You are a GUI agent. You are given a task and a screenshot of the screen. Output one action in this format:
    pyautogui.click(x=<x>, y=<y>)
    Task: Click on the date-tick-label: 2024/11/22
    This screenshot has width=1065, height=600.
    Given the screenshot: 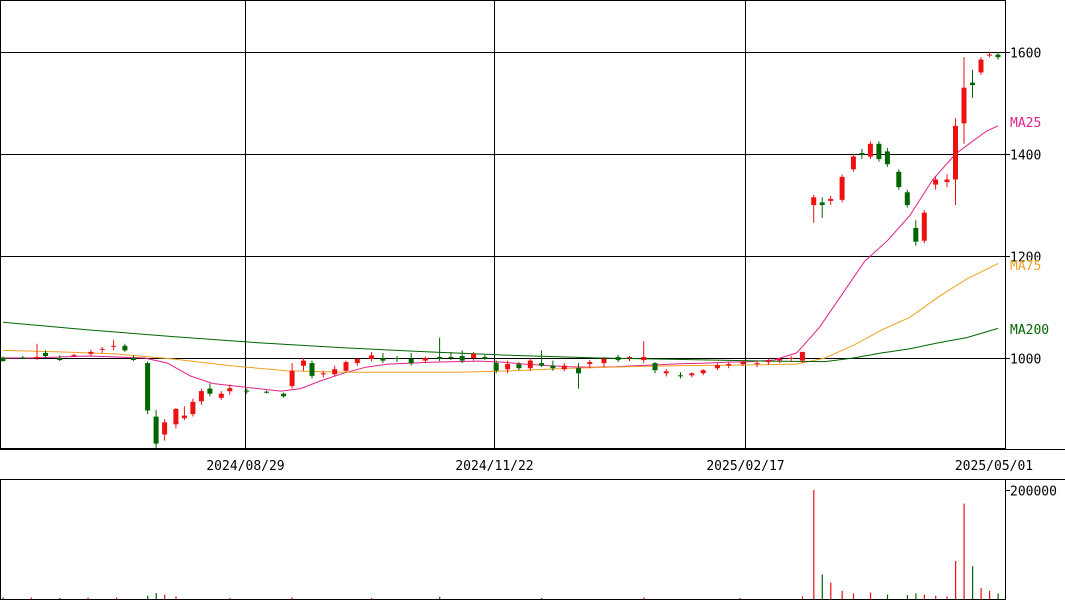 What is the action you would take?
    pyautogui.click(x=494, y=466)
    